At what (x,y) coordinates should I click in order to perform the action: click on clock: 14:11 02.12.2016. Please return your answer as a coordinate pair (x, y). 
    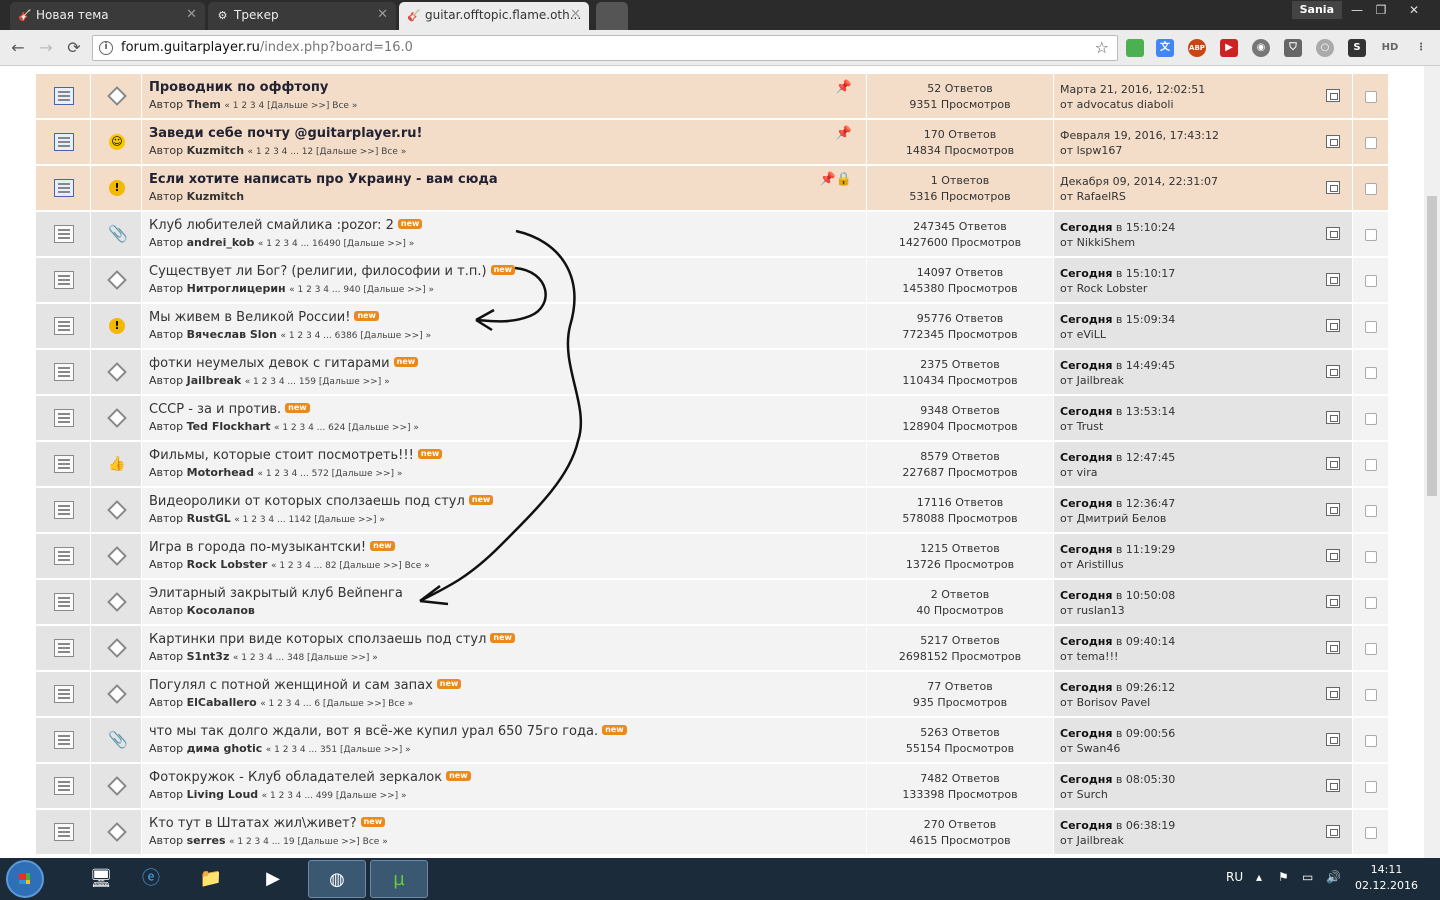
    Looking at the image, I should click on (1386, 878).